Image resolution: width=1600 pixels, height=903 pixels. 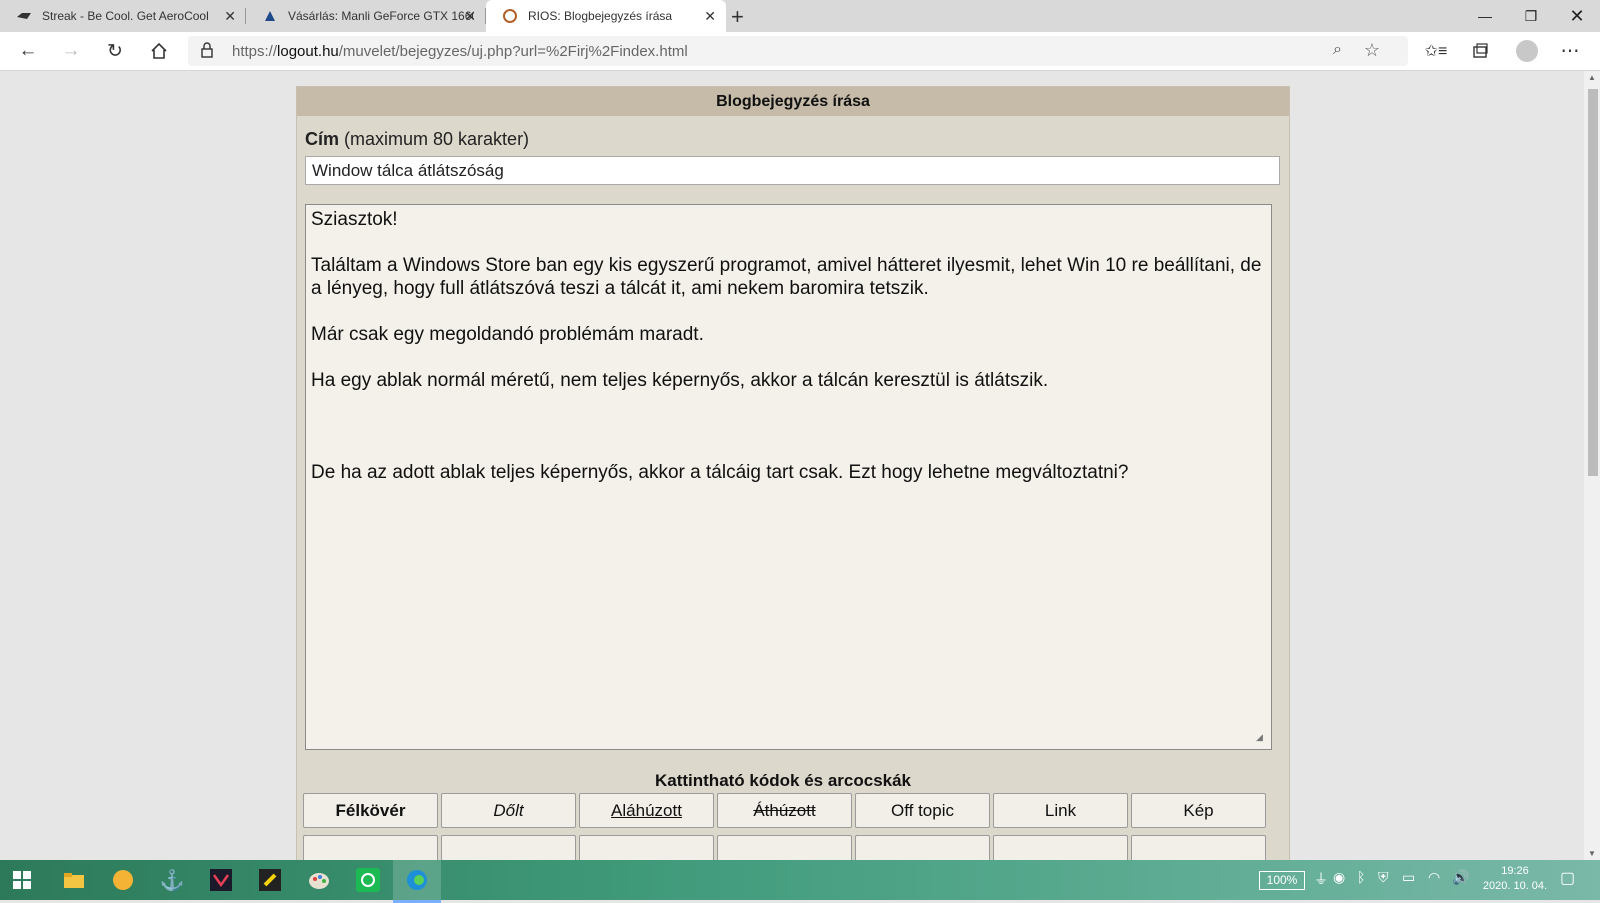 I want to click on tab-rios-active: RIOS: Blogbejegyzés írása ✕, so click(x=606, y=16).